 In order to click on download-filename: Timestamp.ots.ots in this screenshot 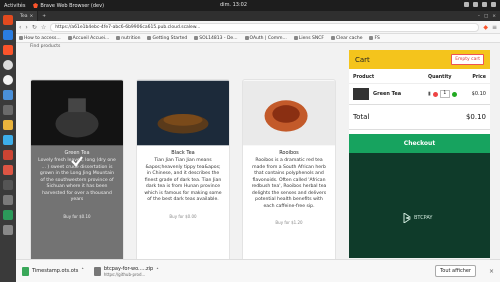, I will do `click(55, 271)`.